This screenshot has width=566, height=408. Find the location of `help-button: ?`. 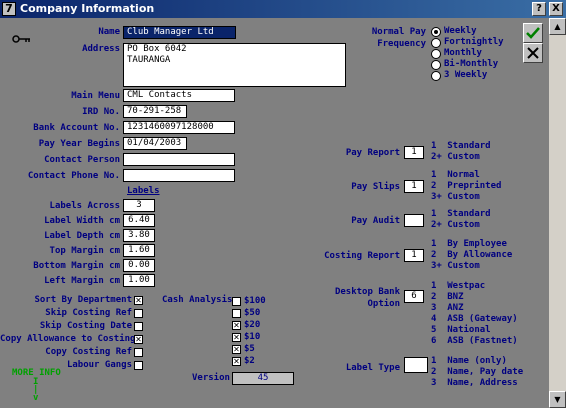

help-button: ? is located at coordinates (539, 9).